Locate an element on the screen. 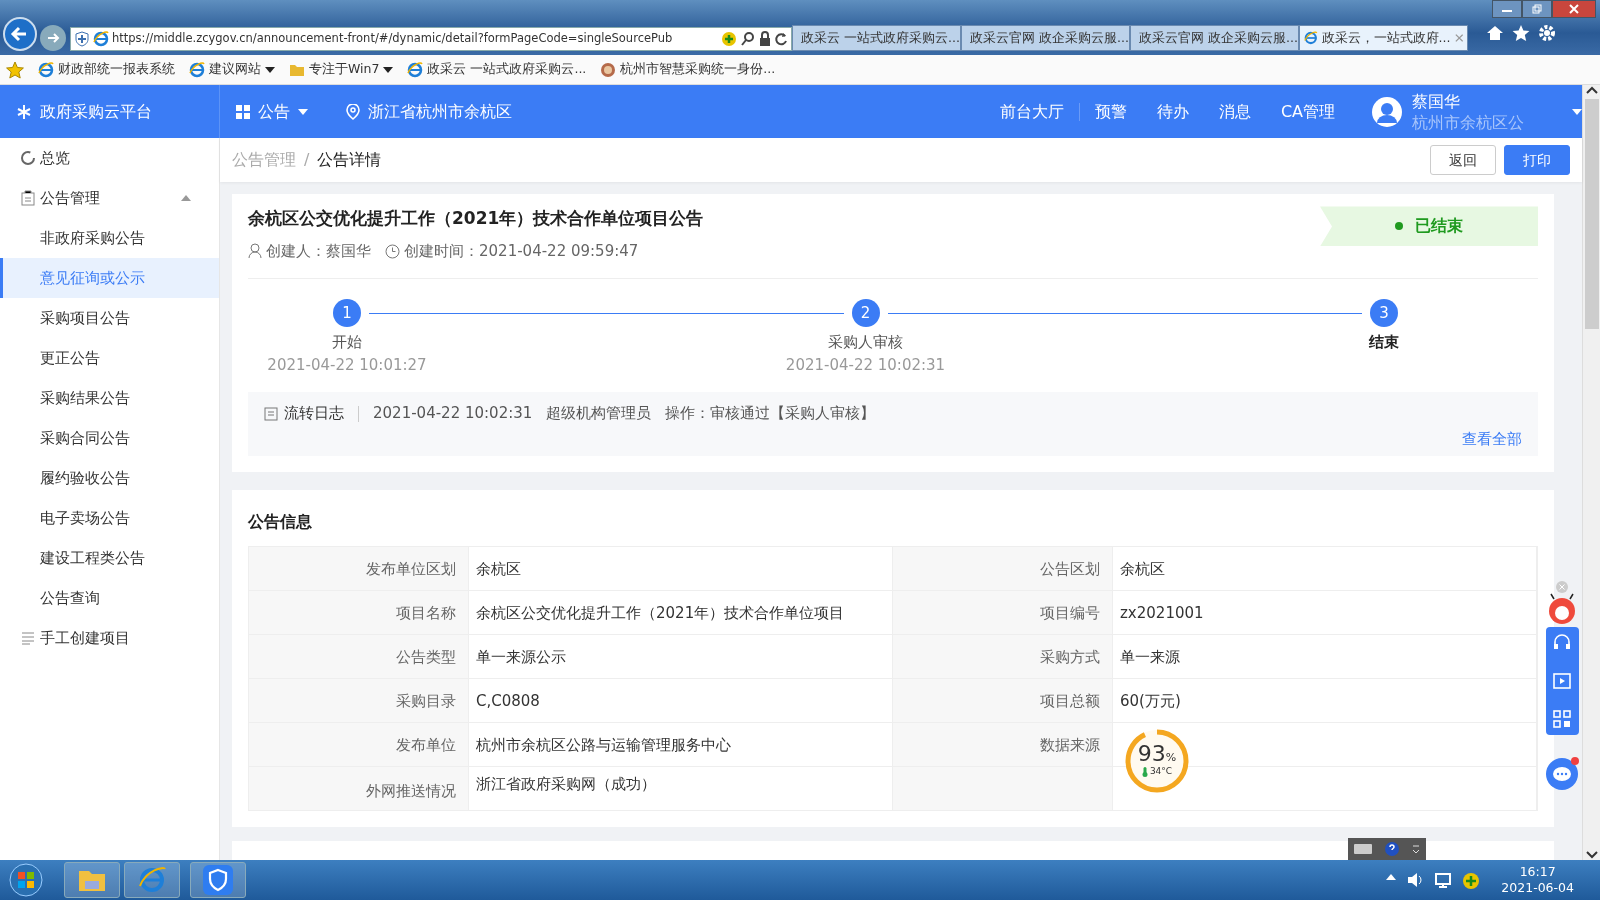  favorite-link: 建议网站 is located at coordinates (232, 69).